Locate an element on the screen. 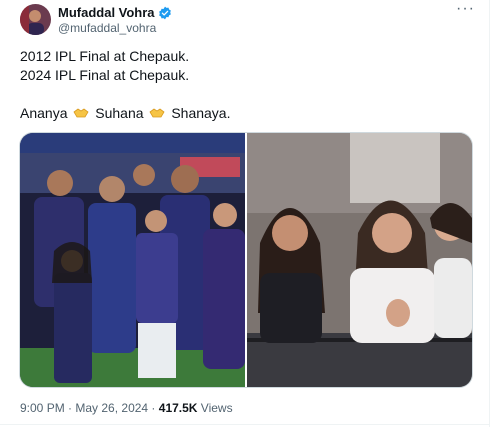  author-row: Mufaddal Vohra is located at coordinates (115, 12).